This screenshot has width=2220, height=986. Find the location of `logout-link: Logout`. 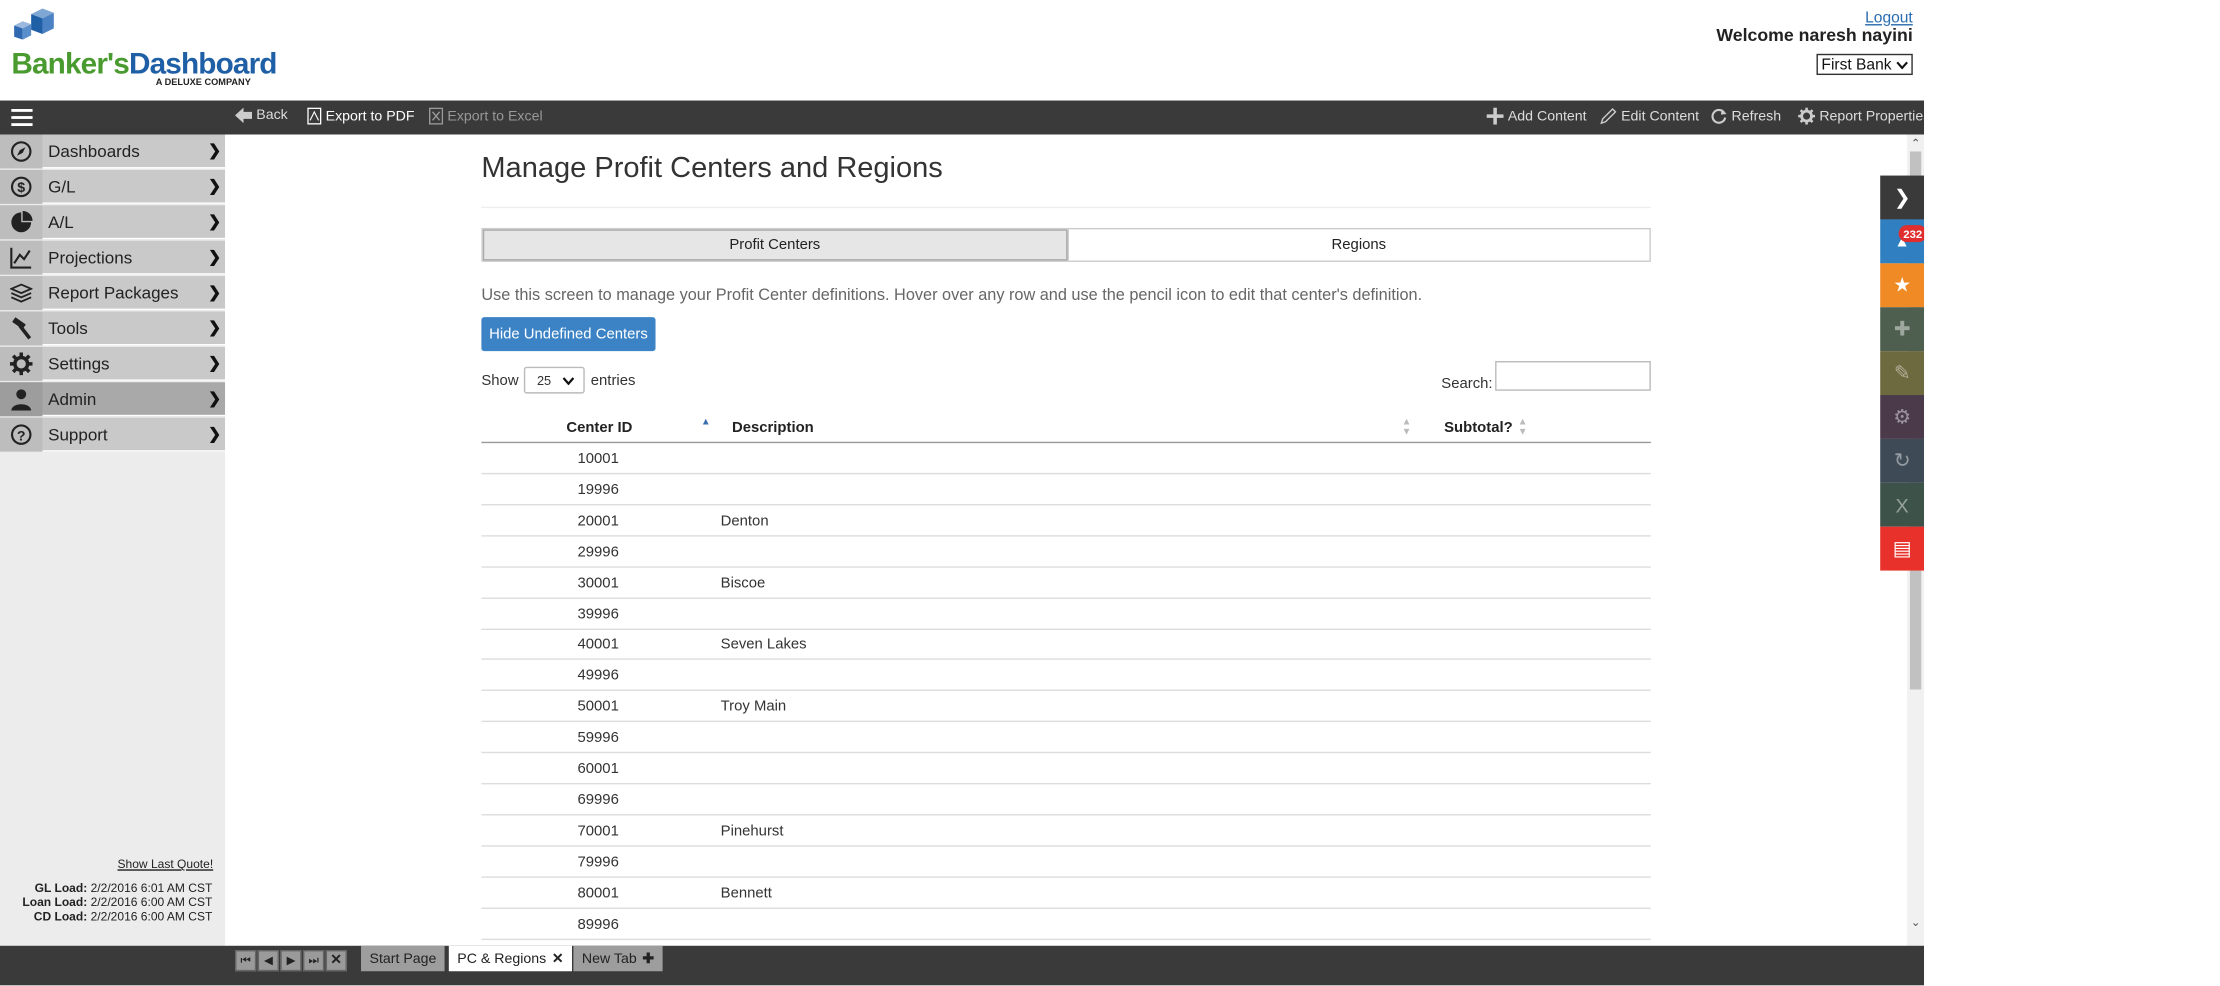

logout-link: Logout is located at coordinates (1889, 18).